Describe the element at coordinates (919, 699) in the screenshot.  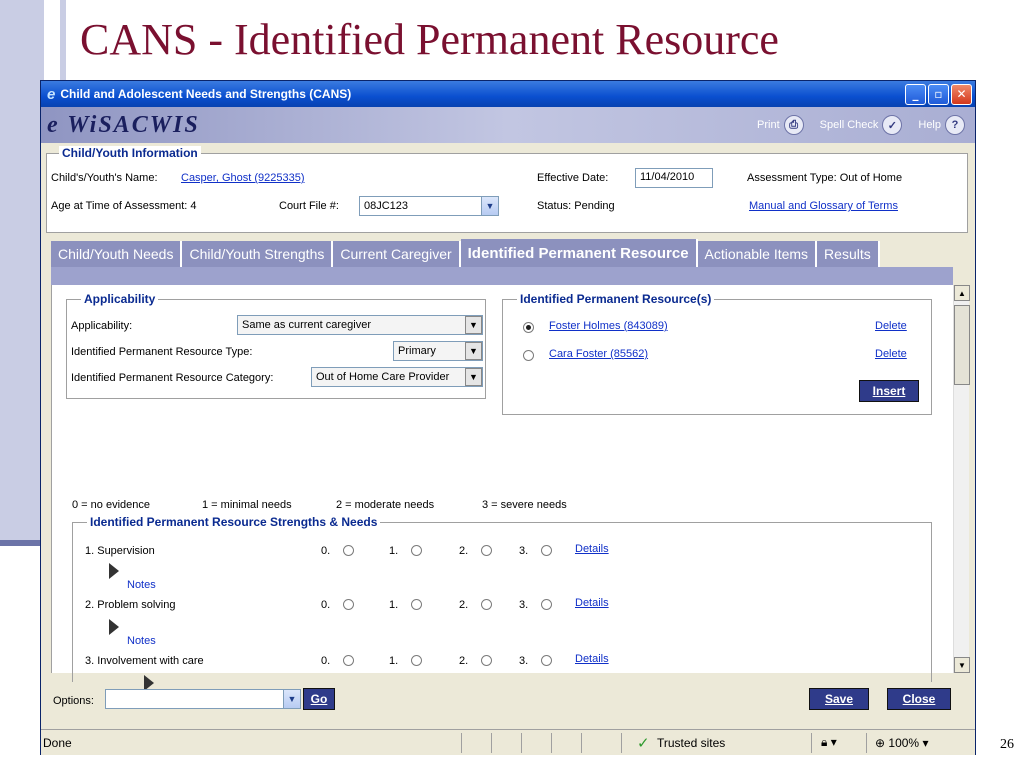
I see `close-button: Close` at that location.